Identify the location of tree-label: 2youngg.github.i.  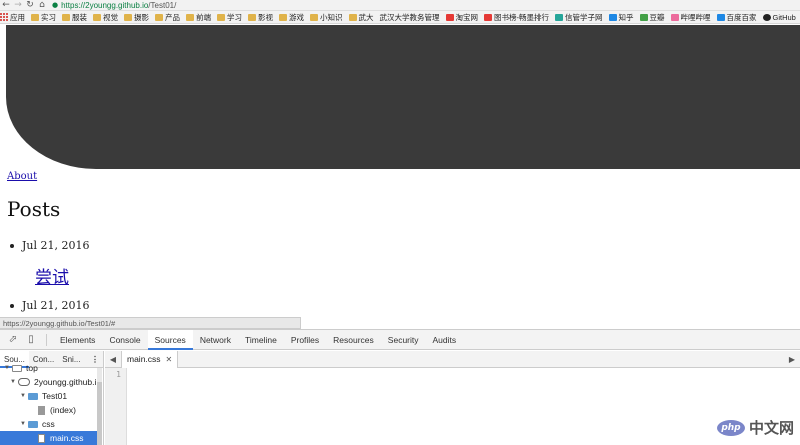
(65, 382).